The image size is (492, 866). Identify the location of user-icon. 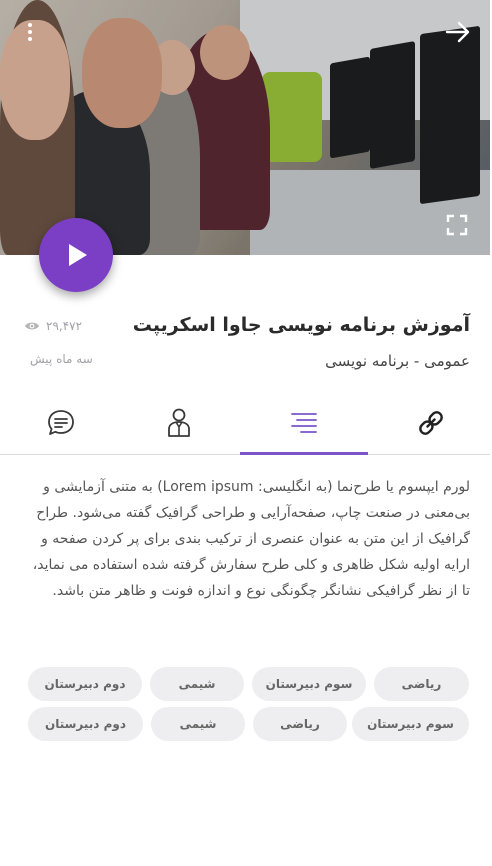
(179, 422).